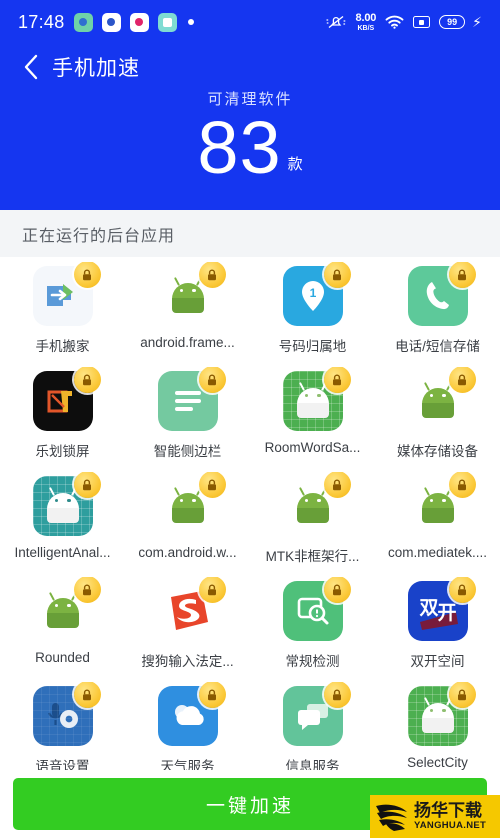 Image resolution: width=500 pixels, height=838 pixels. I want to click on app-icon-wrapper: 1, so click(316, 294).